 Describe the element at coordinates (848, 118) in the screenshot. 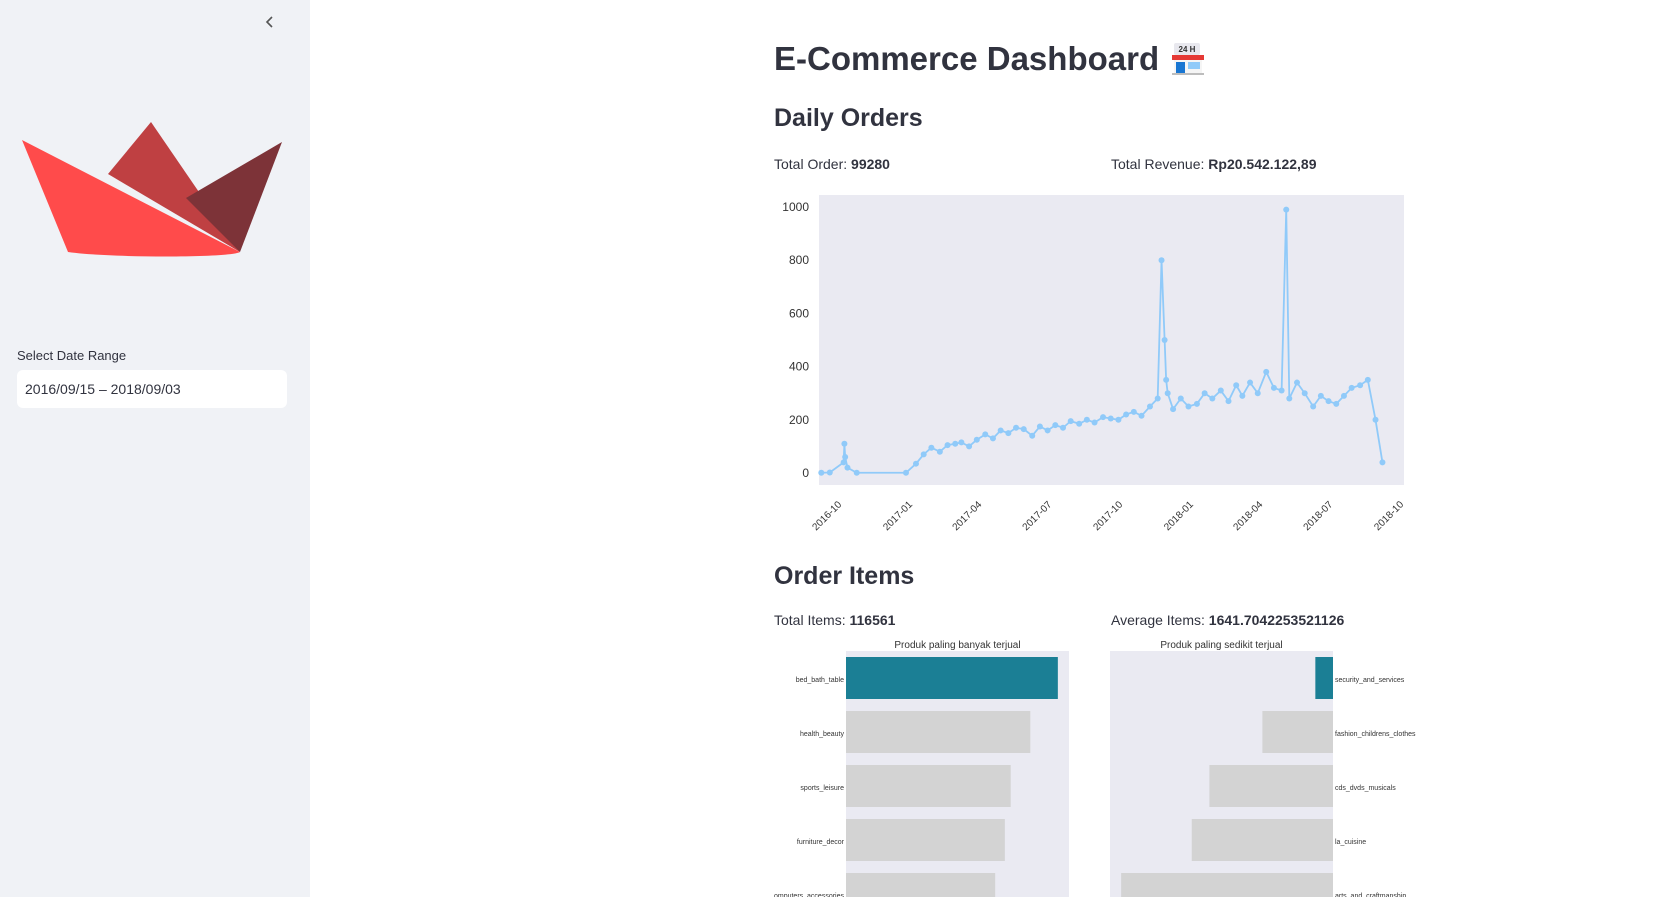

I see `daily-orders-heading: Daily Orders` at that location.